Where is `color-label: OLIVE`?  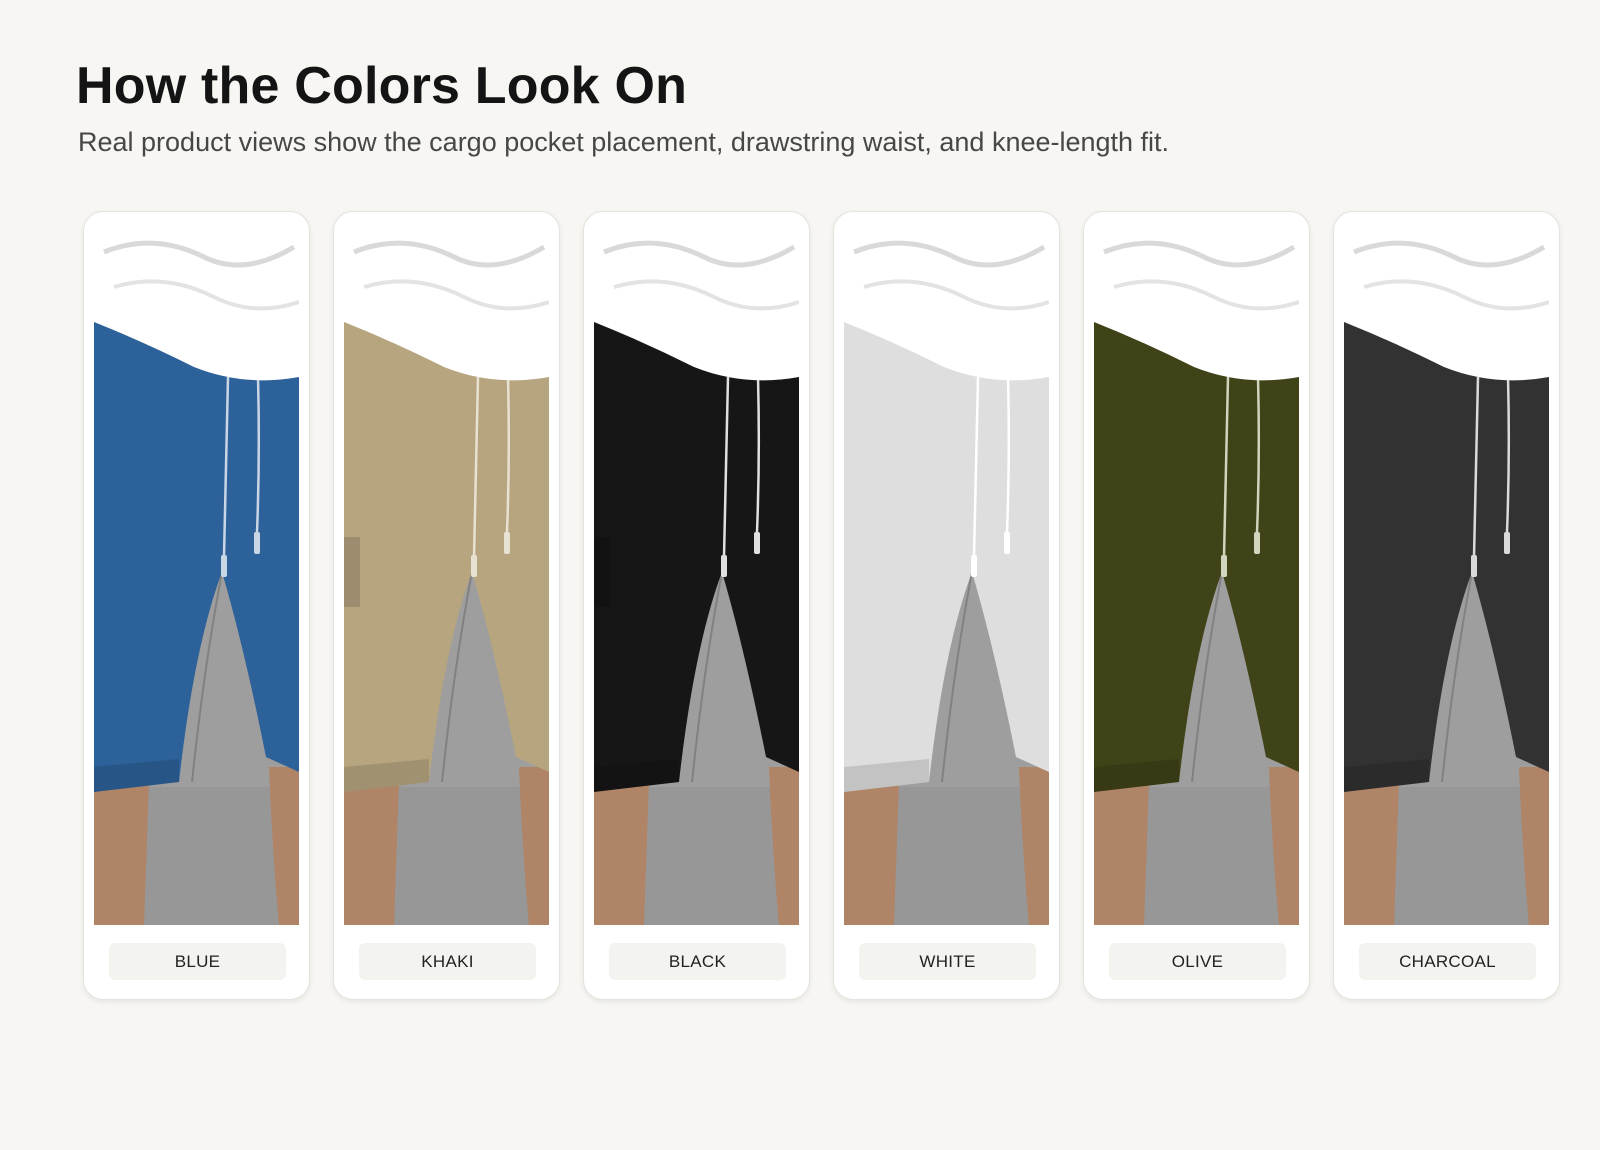 color-label: OLIVE is located at coordinates (1197, 961).